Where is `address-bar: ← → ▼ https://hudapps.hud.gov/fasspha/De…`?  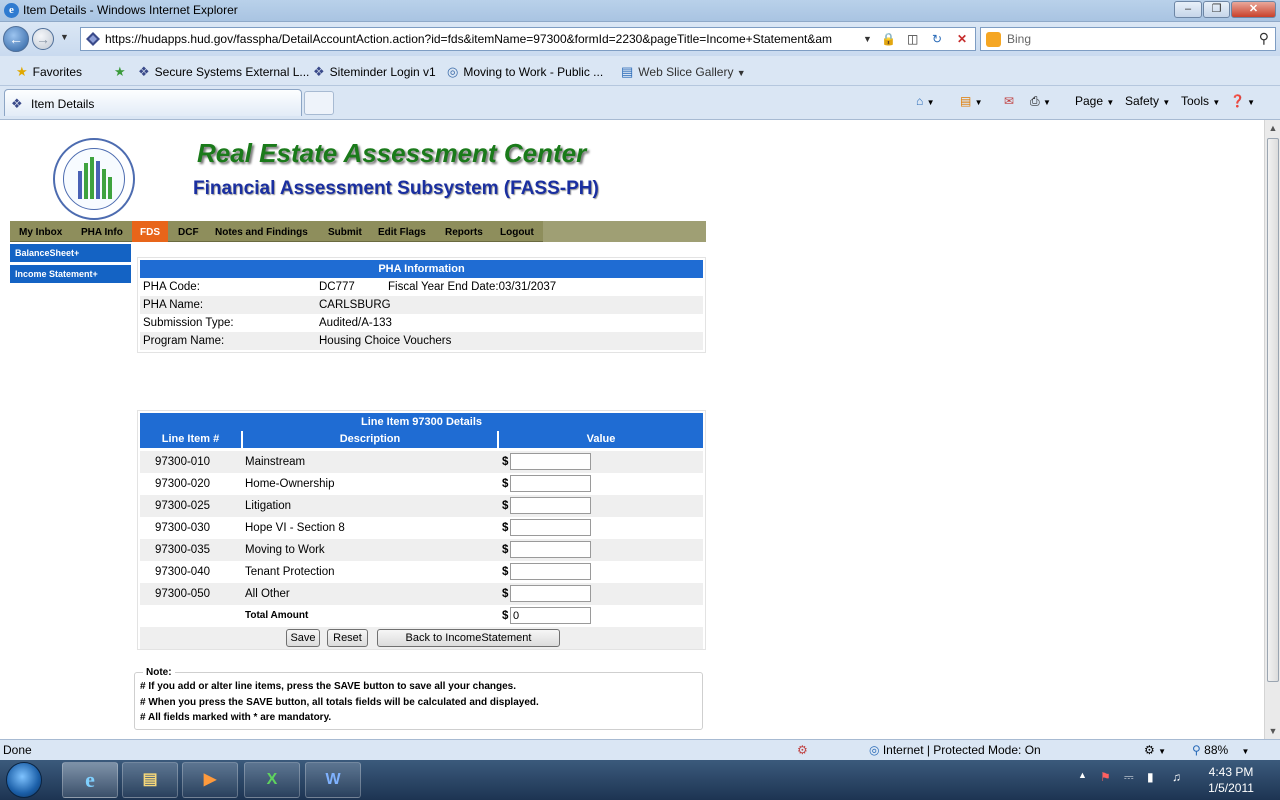 address-bar: ← → ▼ https://hudapps.hud.gov/fasspha/De… is located at coordinates (640, 39).